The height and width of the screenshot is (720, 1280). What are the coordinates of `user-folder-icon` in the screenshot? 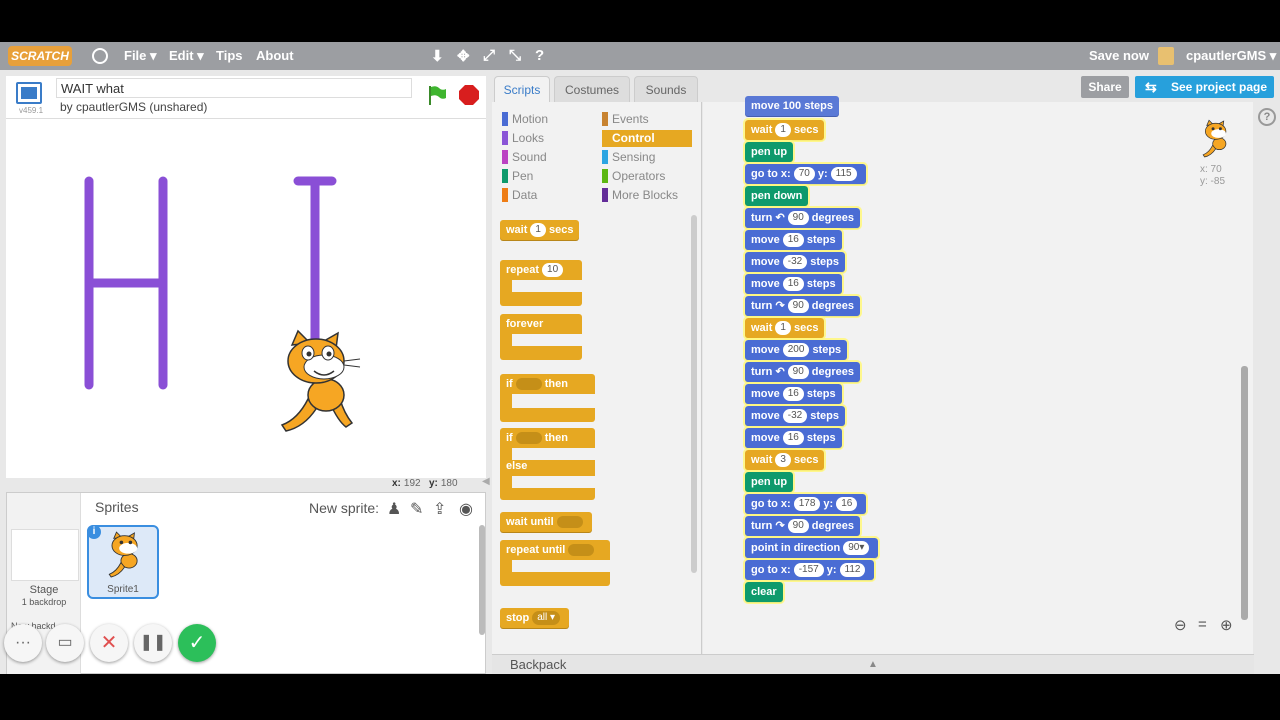 It's located at (1166, 56).